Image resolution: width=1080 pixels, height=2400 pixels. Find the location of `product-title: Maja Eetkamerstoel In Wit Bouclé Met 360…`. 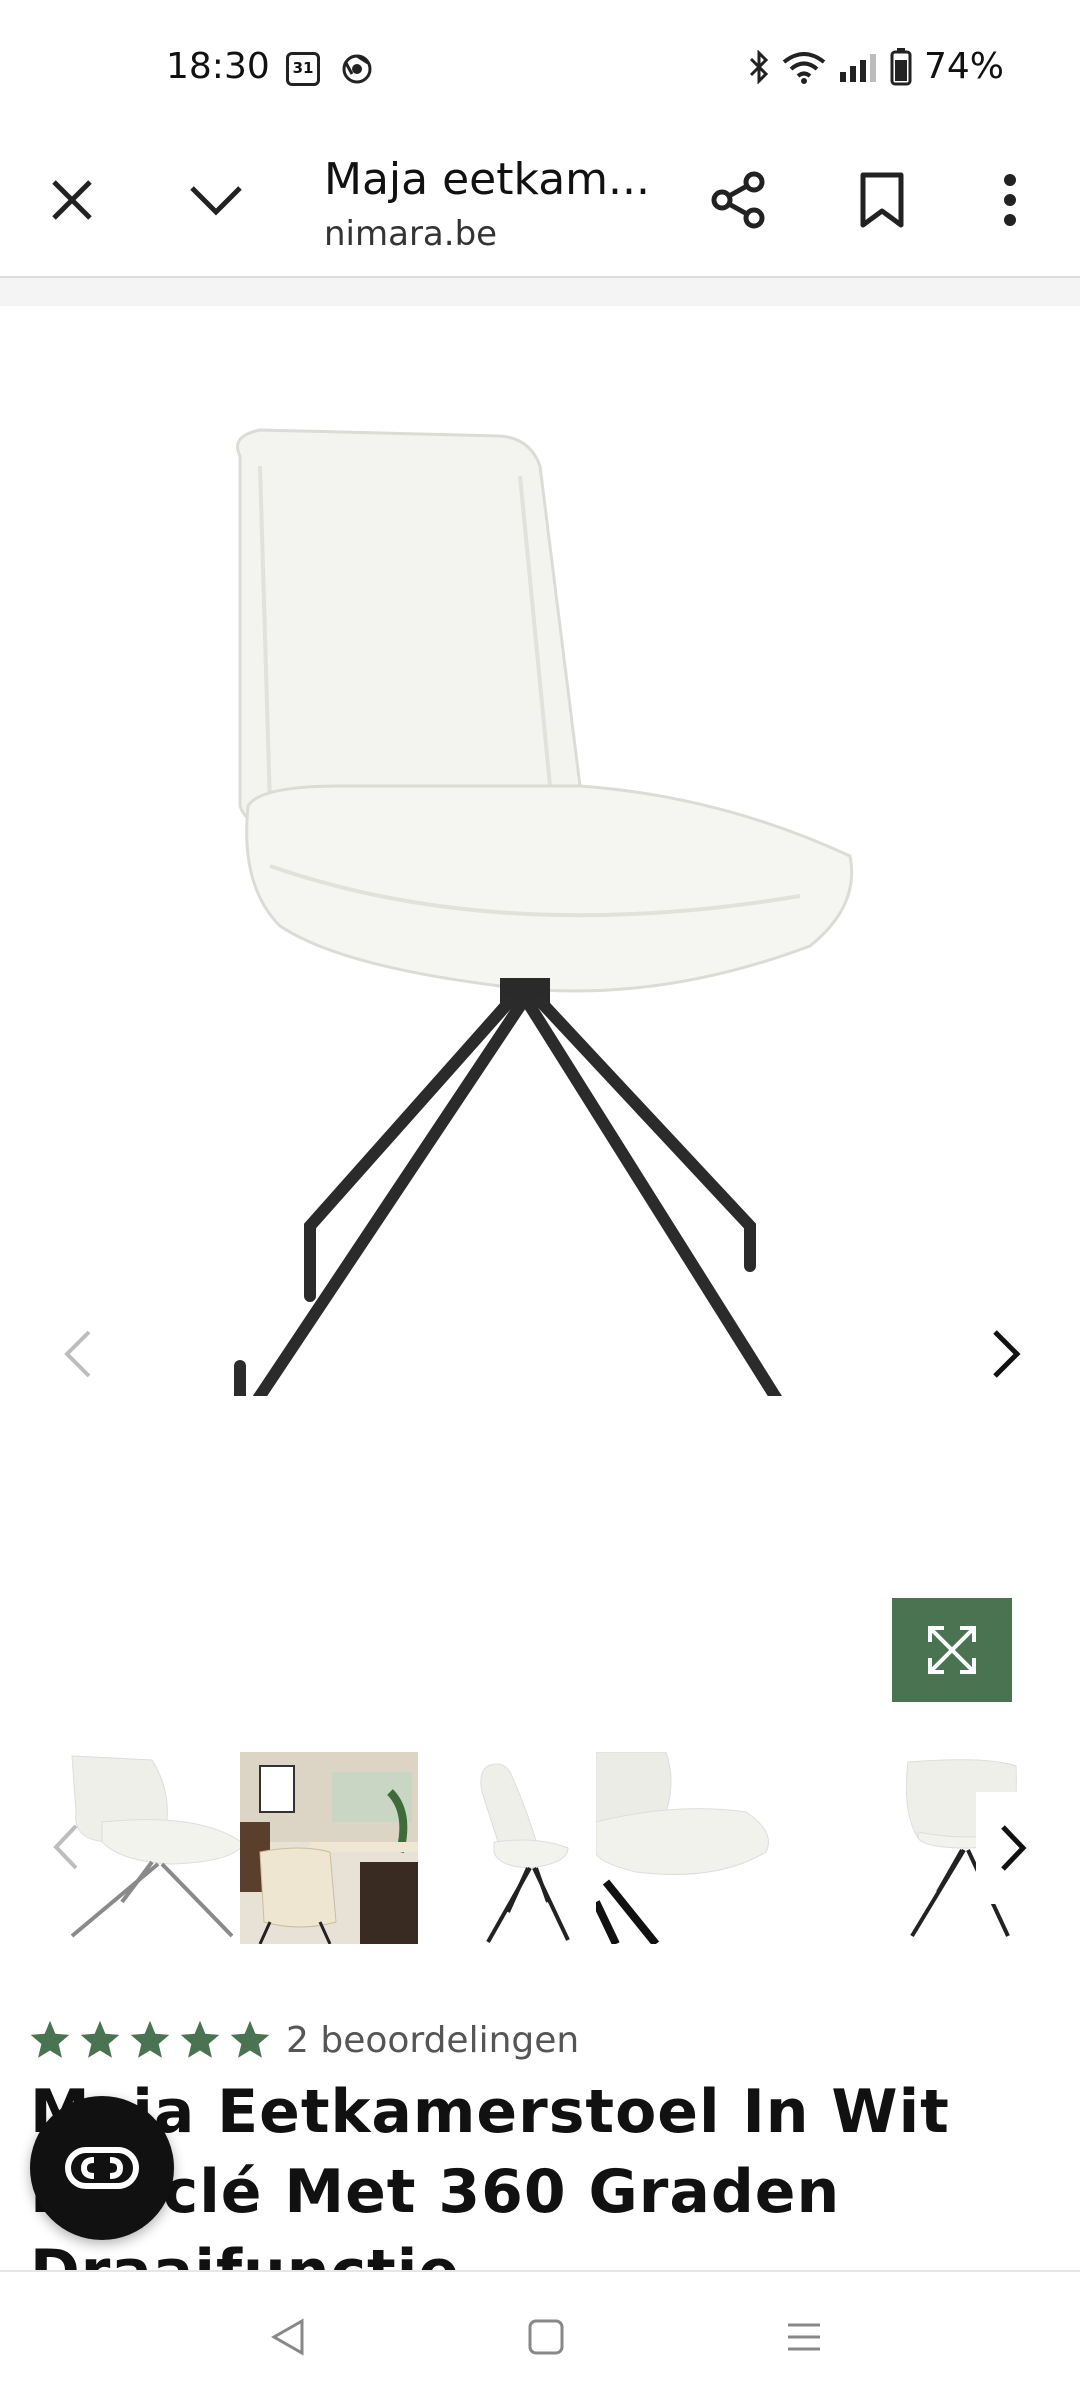

product-title: Maja Eetkamerstoel In Wit Bouclé Met 360… is located at coordinates (490, 2174).